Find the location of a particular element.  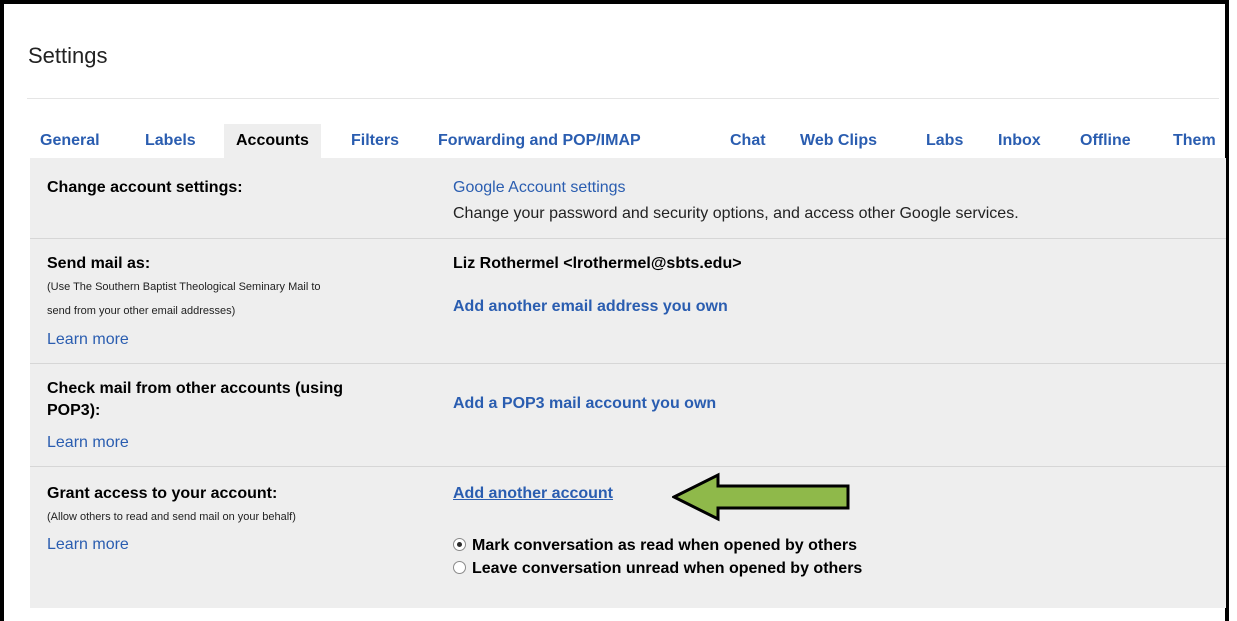

send-mail-as-label: Send mail as: is located at coordinates (99, 263).